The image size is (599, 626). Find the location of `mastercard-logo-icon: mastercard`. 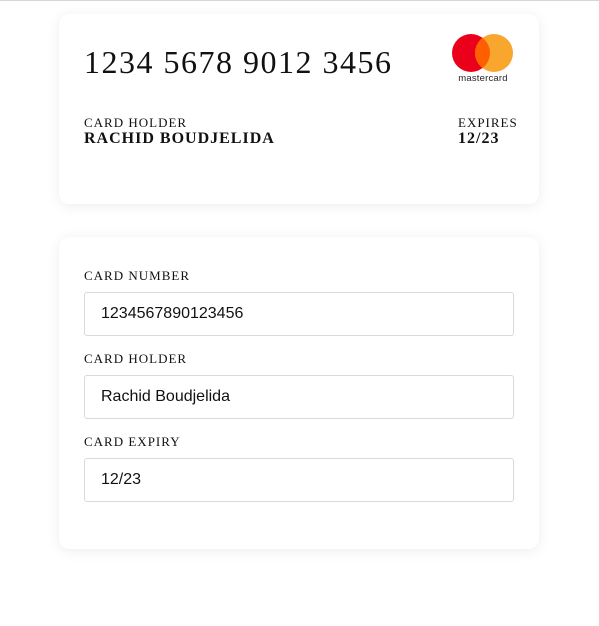

mastercard-logo-icon: mastercard is located at coordinates (483, 60).